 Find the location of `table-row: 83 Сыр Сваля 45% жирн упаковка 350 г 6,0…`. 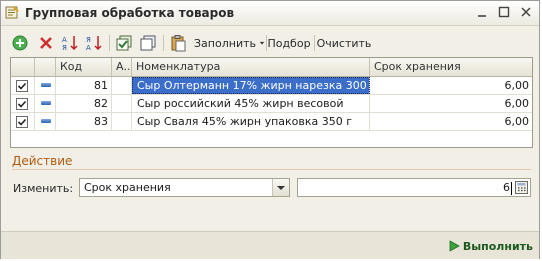

table-row: 83 Сыр Сваля 45% жирн упаковка 350 г 6,0… is located at coordinates (271, 122).